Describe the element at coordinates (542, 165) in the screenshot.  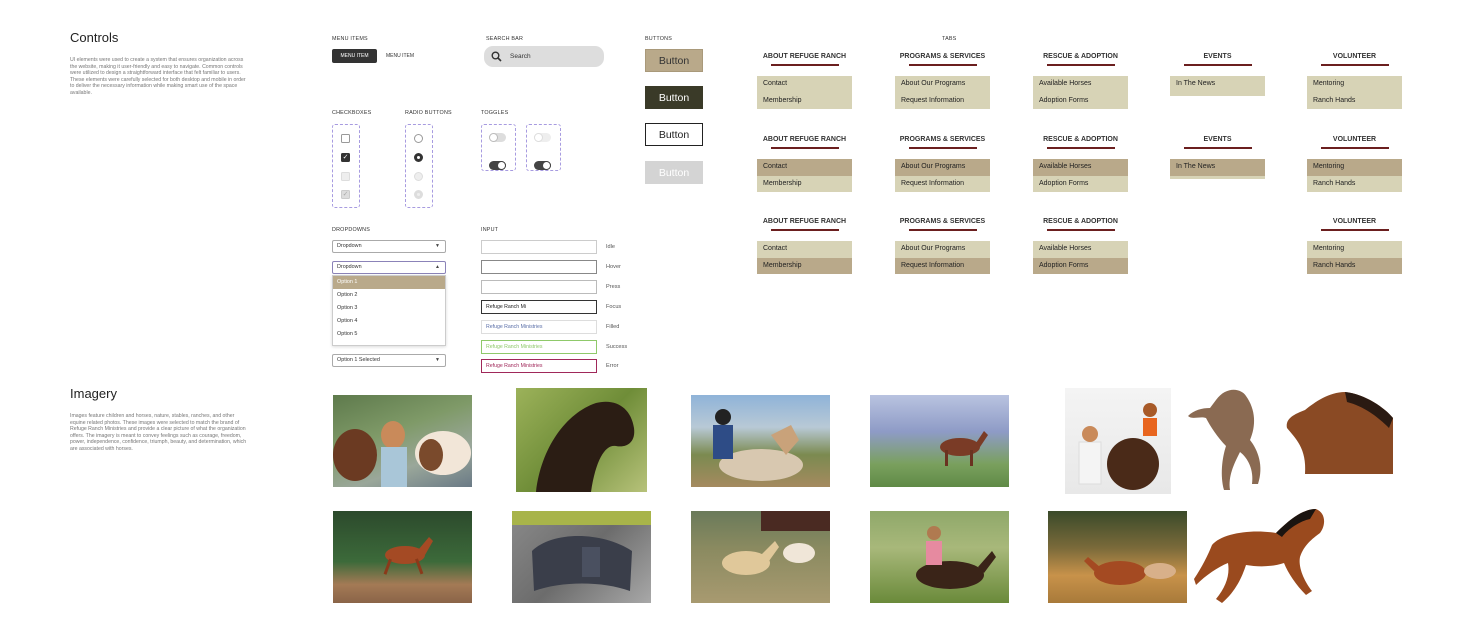
I see `toggle-on-alt` at that location.